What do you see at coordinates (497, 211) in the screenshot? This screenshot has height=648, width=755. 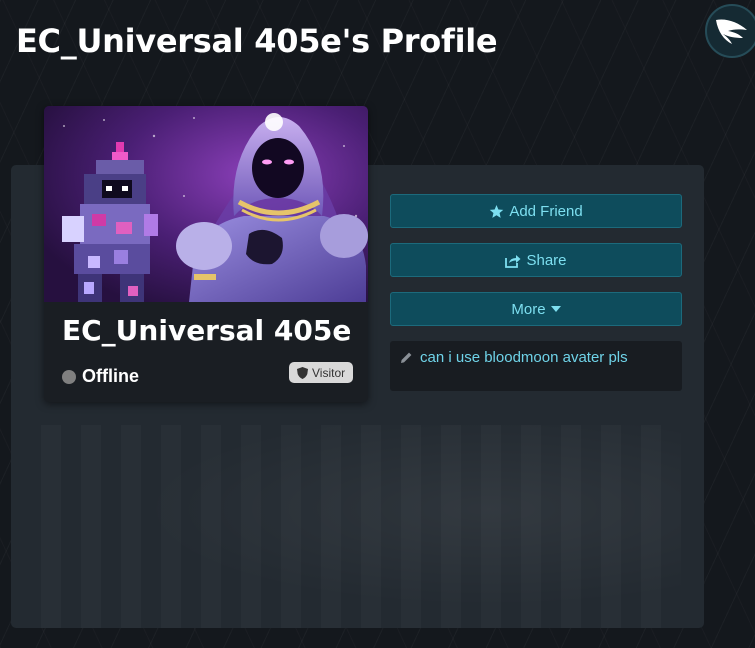 I see `star-icon` at bounding box center [497, 211].